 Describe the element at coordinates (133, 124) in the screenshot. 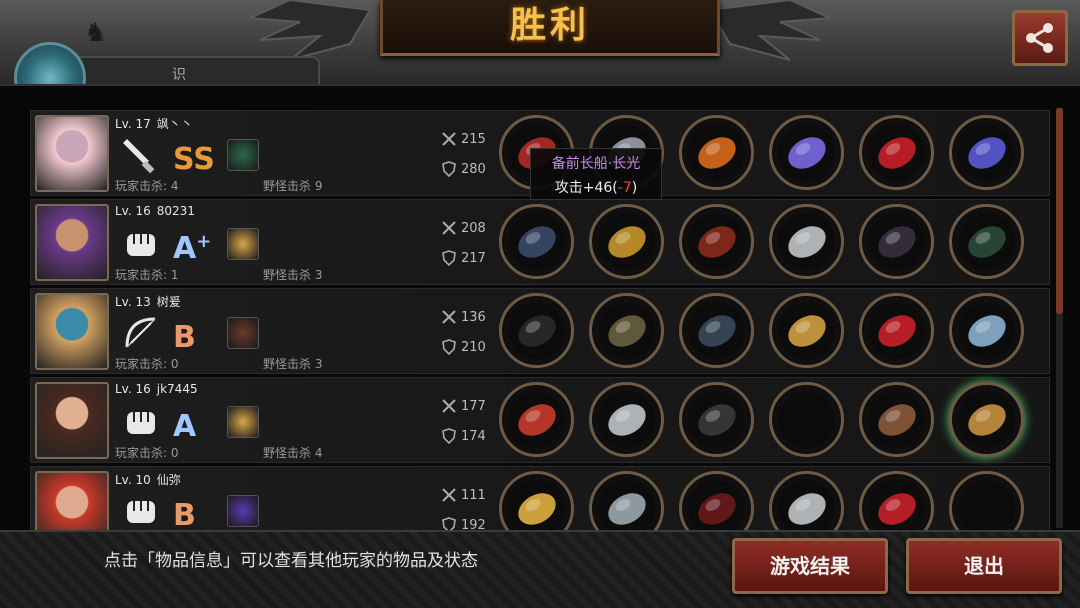

I see `player-level: Lv. 17` at that location.